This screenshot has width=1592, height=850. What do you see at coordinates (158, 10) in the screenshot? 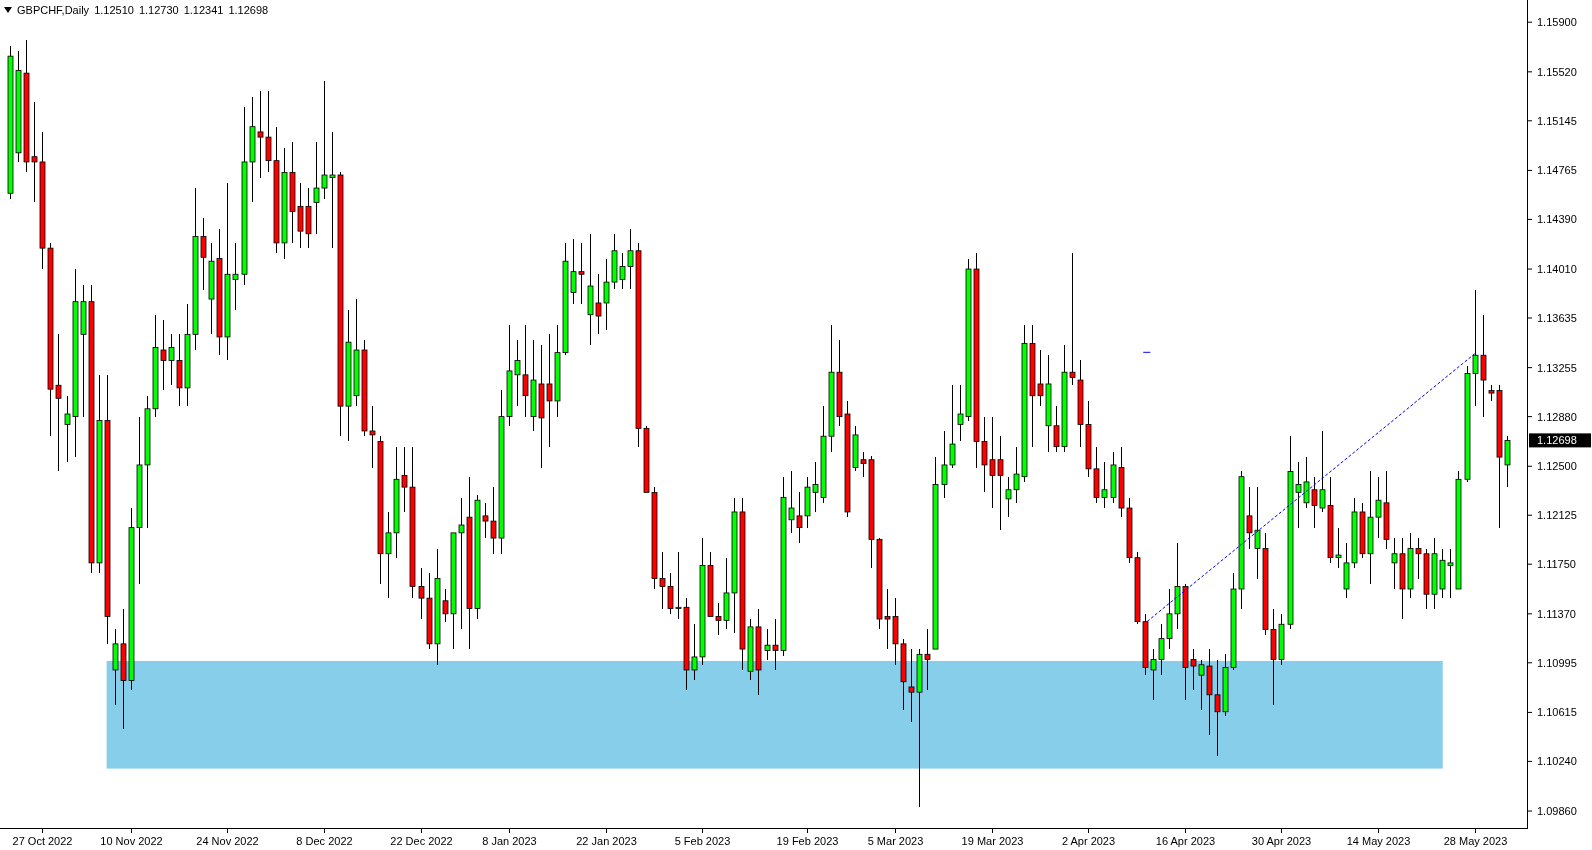
I see `quote-value: 1.12730` at bounding box center [158, 10].